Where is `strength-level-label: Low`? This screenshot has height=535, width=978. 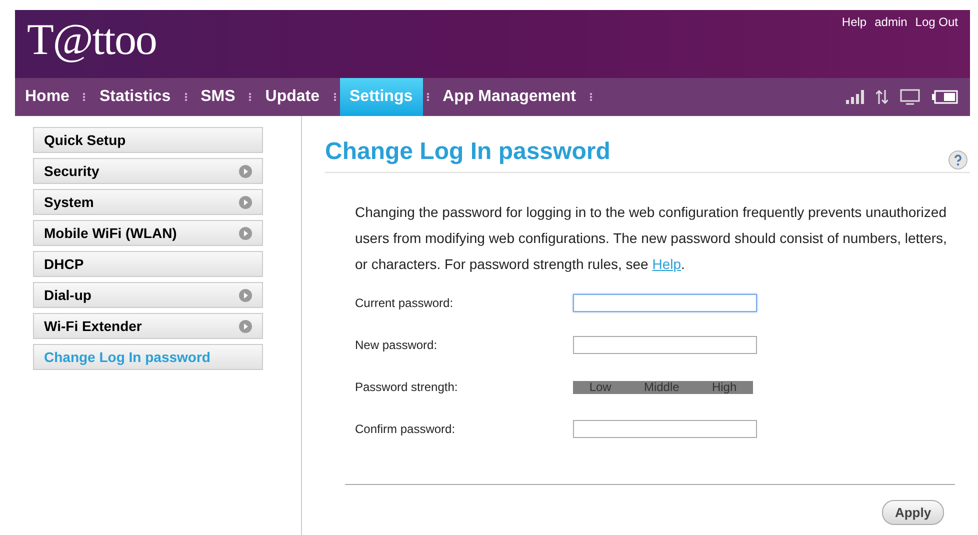 strength-level-label: Low is located at coordinates (600, 387).